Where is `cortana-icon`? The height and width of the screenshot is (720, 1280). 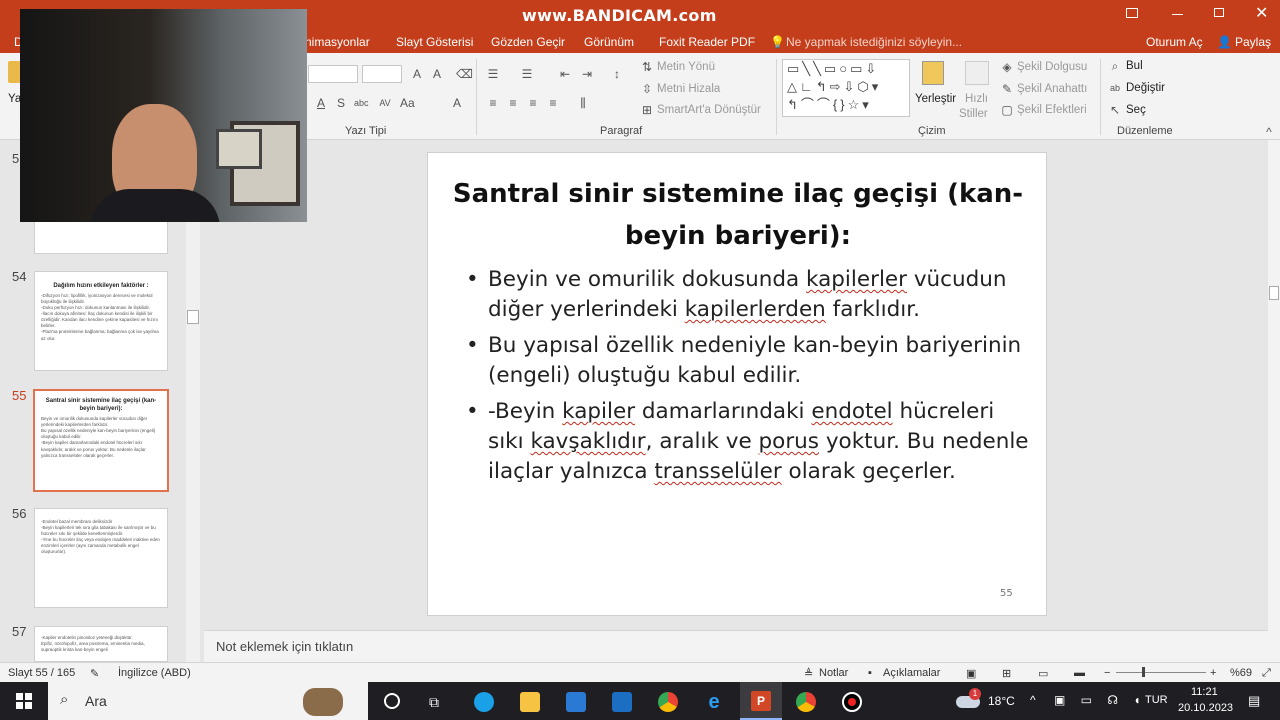 cortana-icon is located at coordinates (392, 701).